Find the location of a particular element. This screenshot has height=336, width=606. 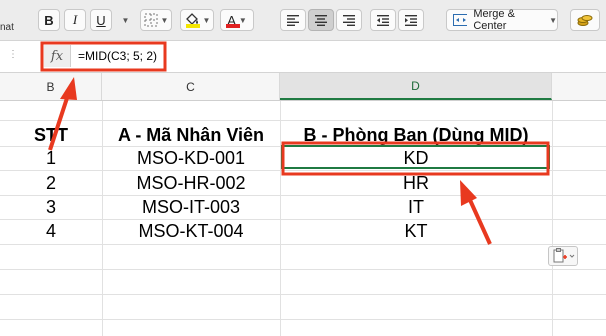

decrease-indent-icon is located at coordinates (383, 20).